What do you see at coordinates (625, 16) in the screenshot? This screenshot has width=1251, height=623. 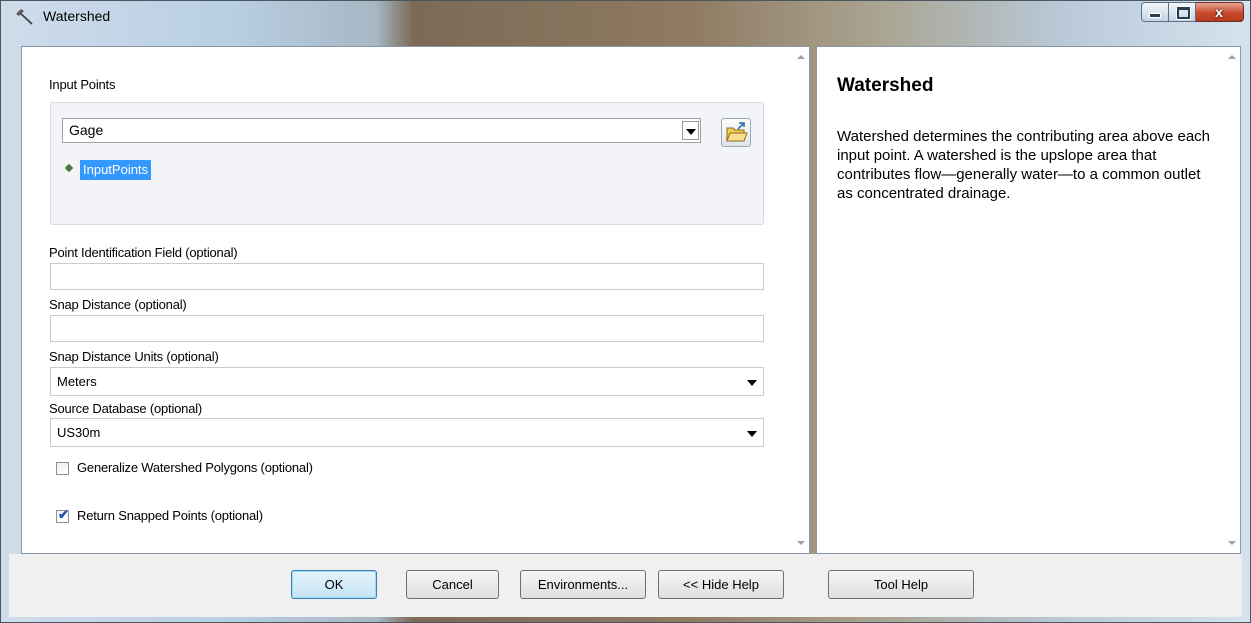 I see `title-bar: Watershed x` at bounding box center [625, 16].